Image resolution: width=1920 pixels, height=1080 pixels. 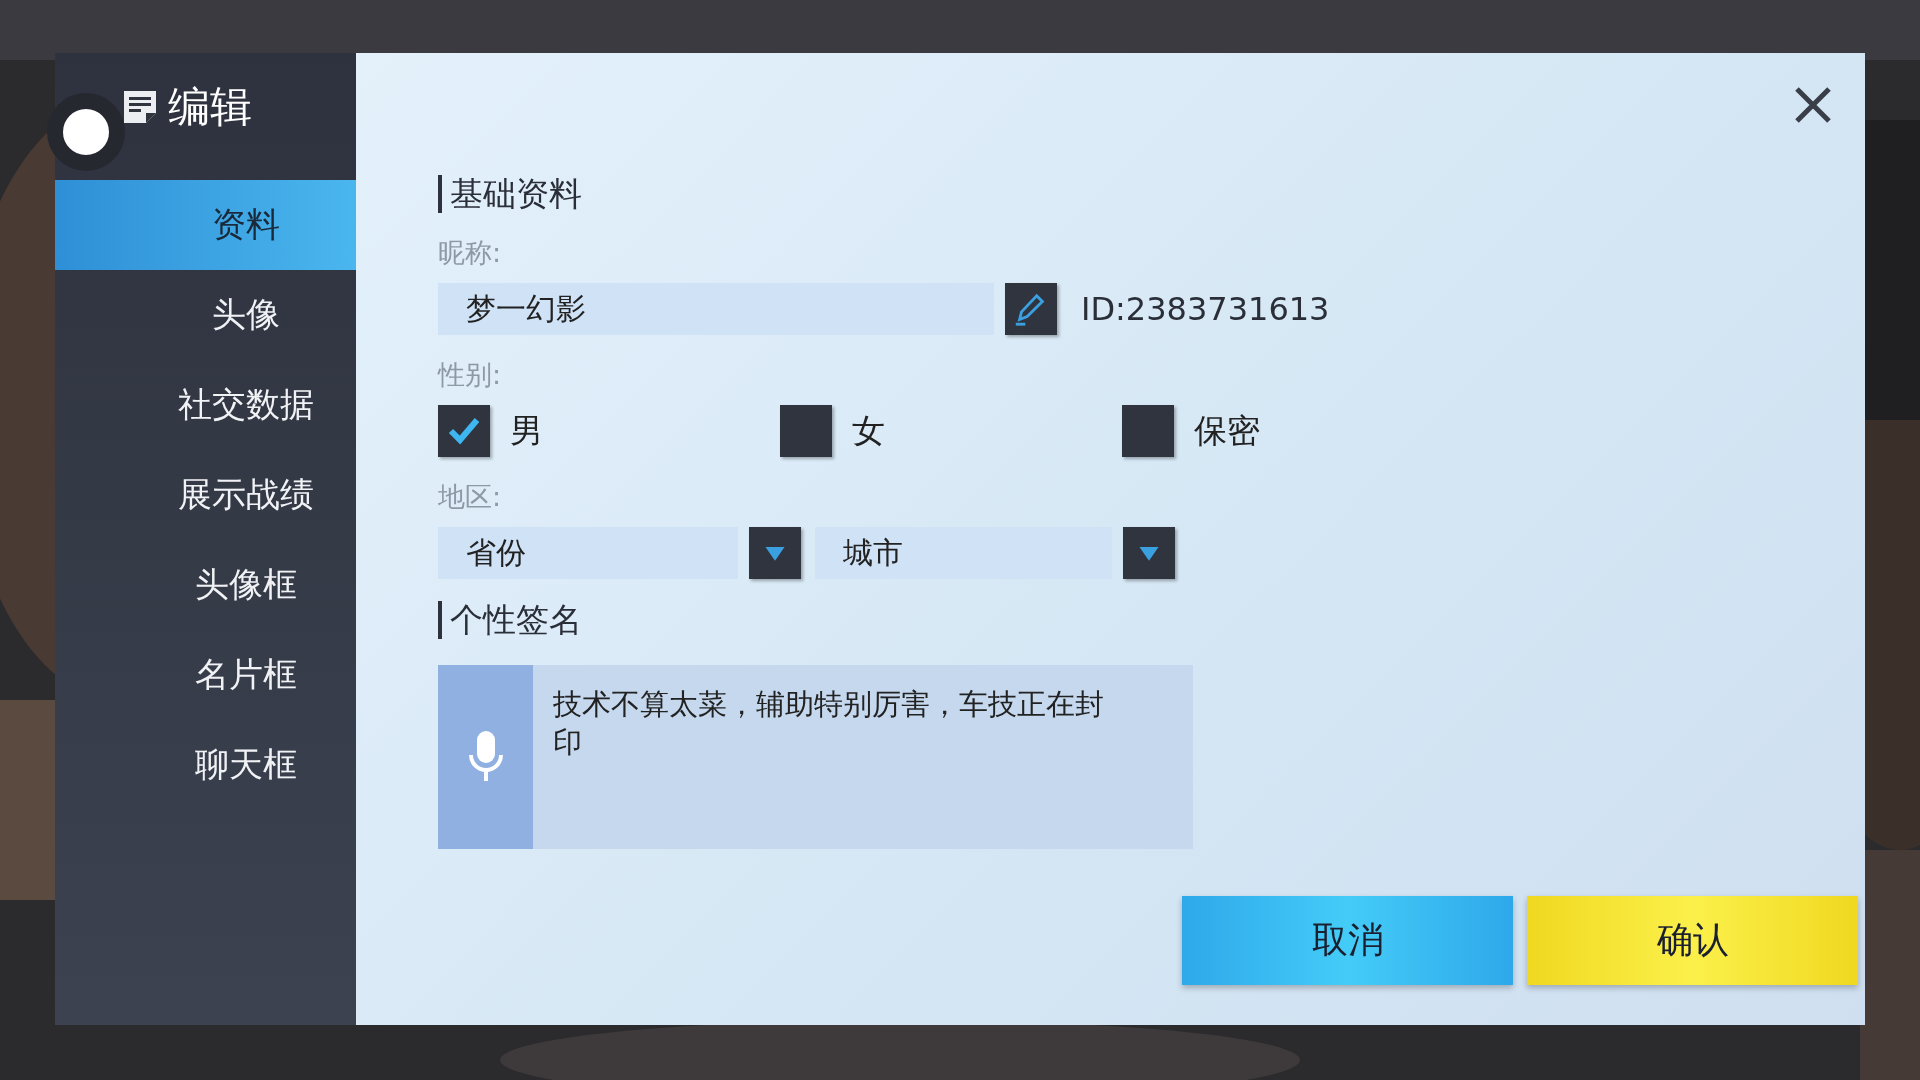 I want to click on panel-title: 编辑, so click(x=210, y=106).